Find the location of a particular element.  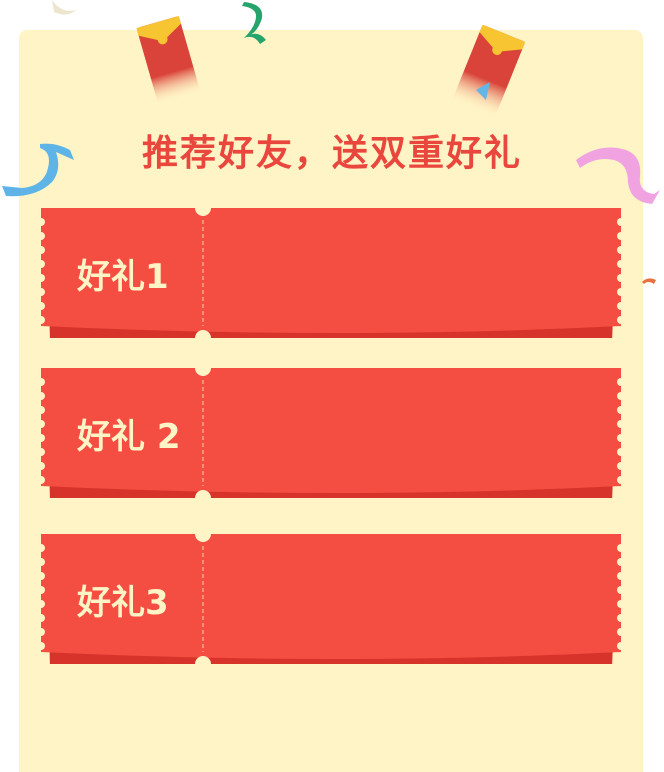

coupon-label: 好礼 2 is located at coordinates (129, 437).